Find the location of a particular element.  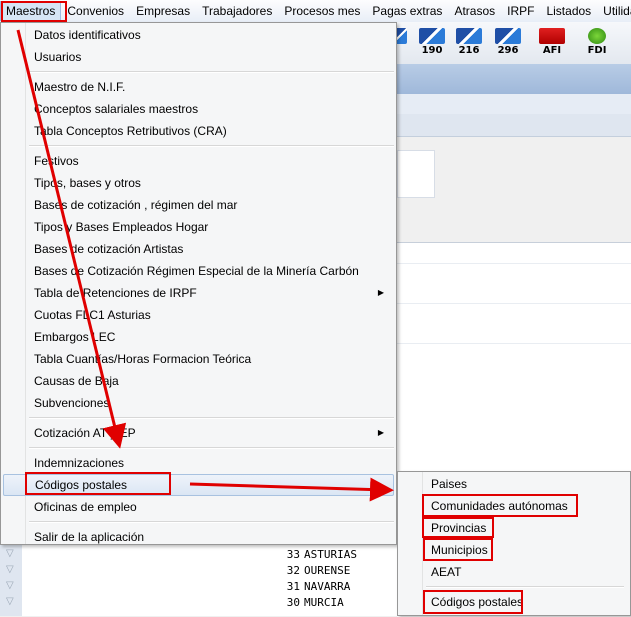

menu-item-empleados-hogar: Tipos y Bases Empleados Hogar is located at coordinates (198, 227).